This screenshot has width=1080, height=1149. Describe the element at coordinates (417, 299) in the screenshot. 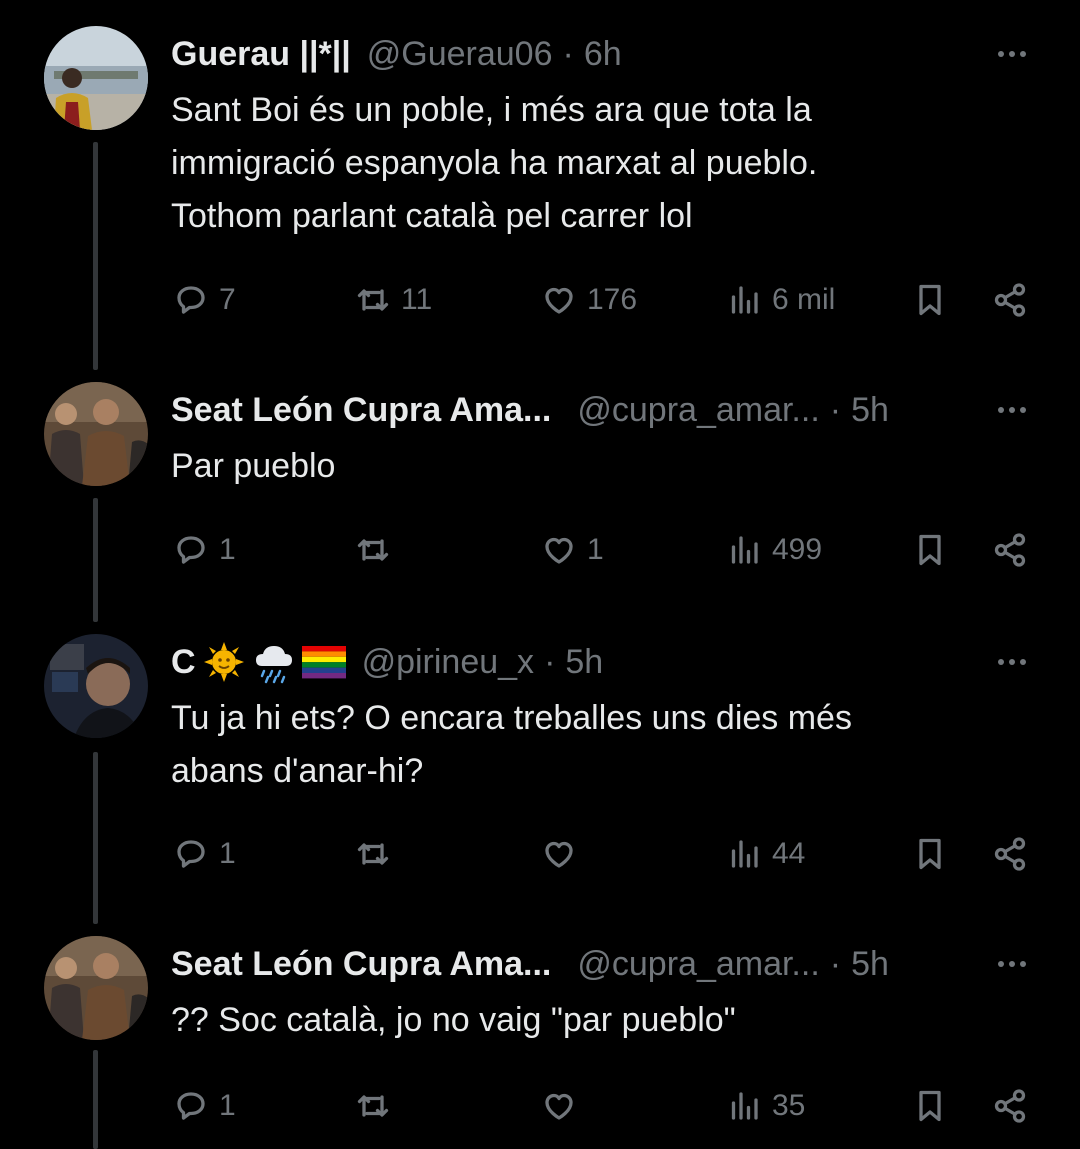

I see `repost-count: 11` at that location.